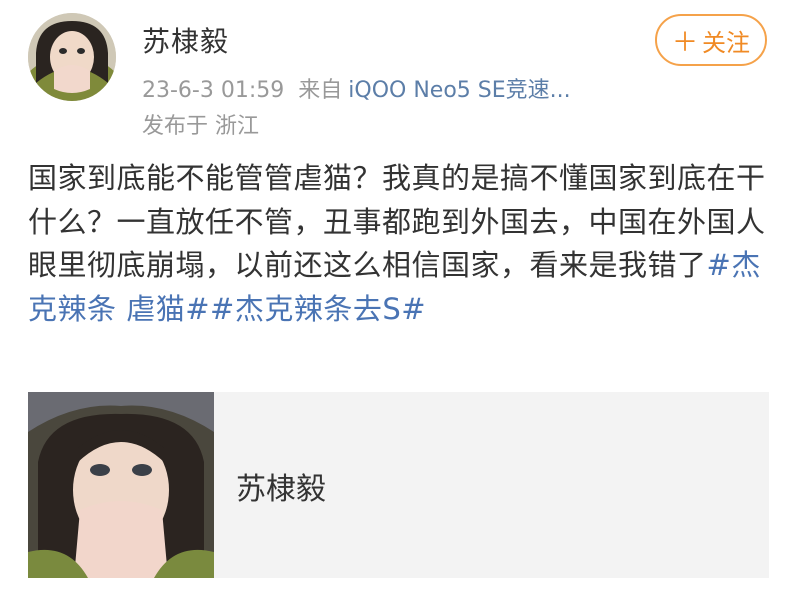  Describe the element at coordinates (213, 90) in the screenshot. I see `timestamp: 23-6-3 01:59` at that location.